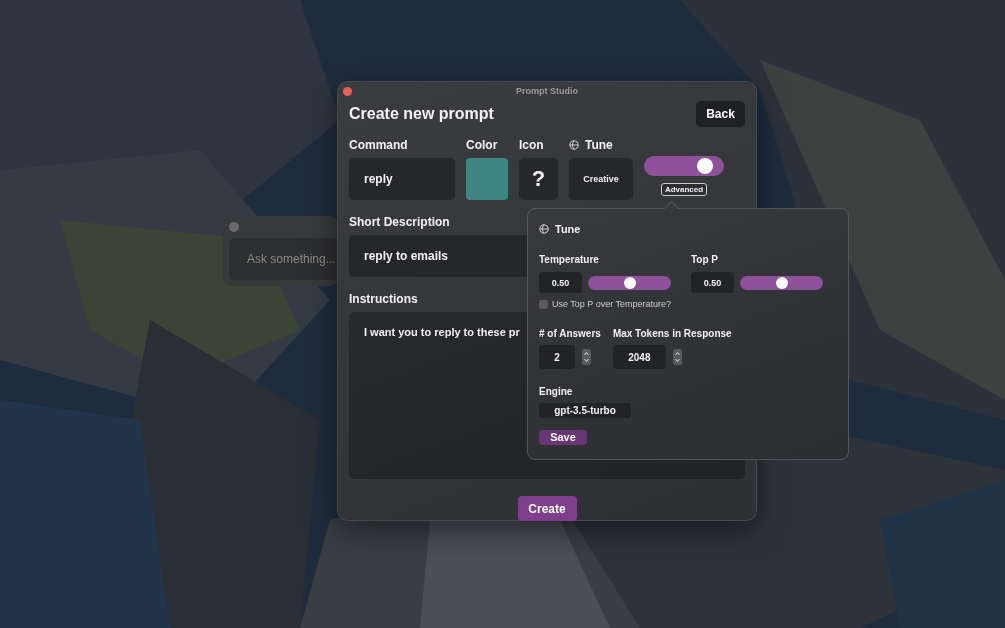 This screenshot has width=1005, height=628. Describe the element at coordinates (547, 508) in the screenshot. I see `create-button: Create` at that location.